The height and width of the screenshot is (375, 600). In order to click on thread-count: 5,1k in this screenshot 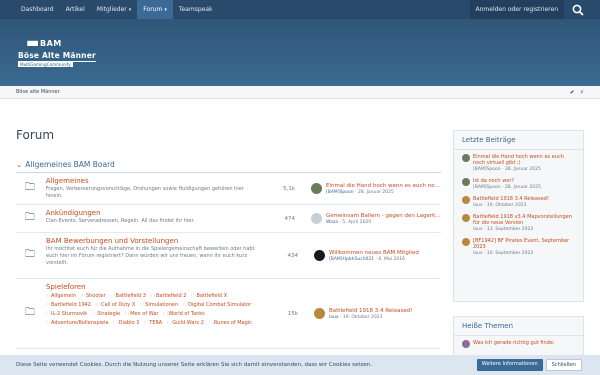, I will do `click(289, 188)`.